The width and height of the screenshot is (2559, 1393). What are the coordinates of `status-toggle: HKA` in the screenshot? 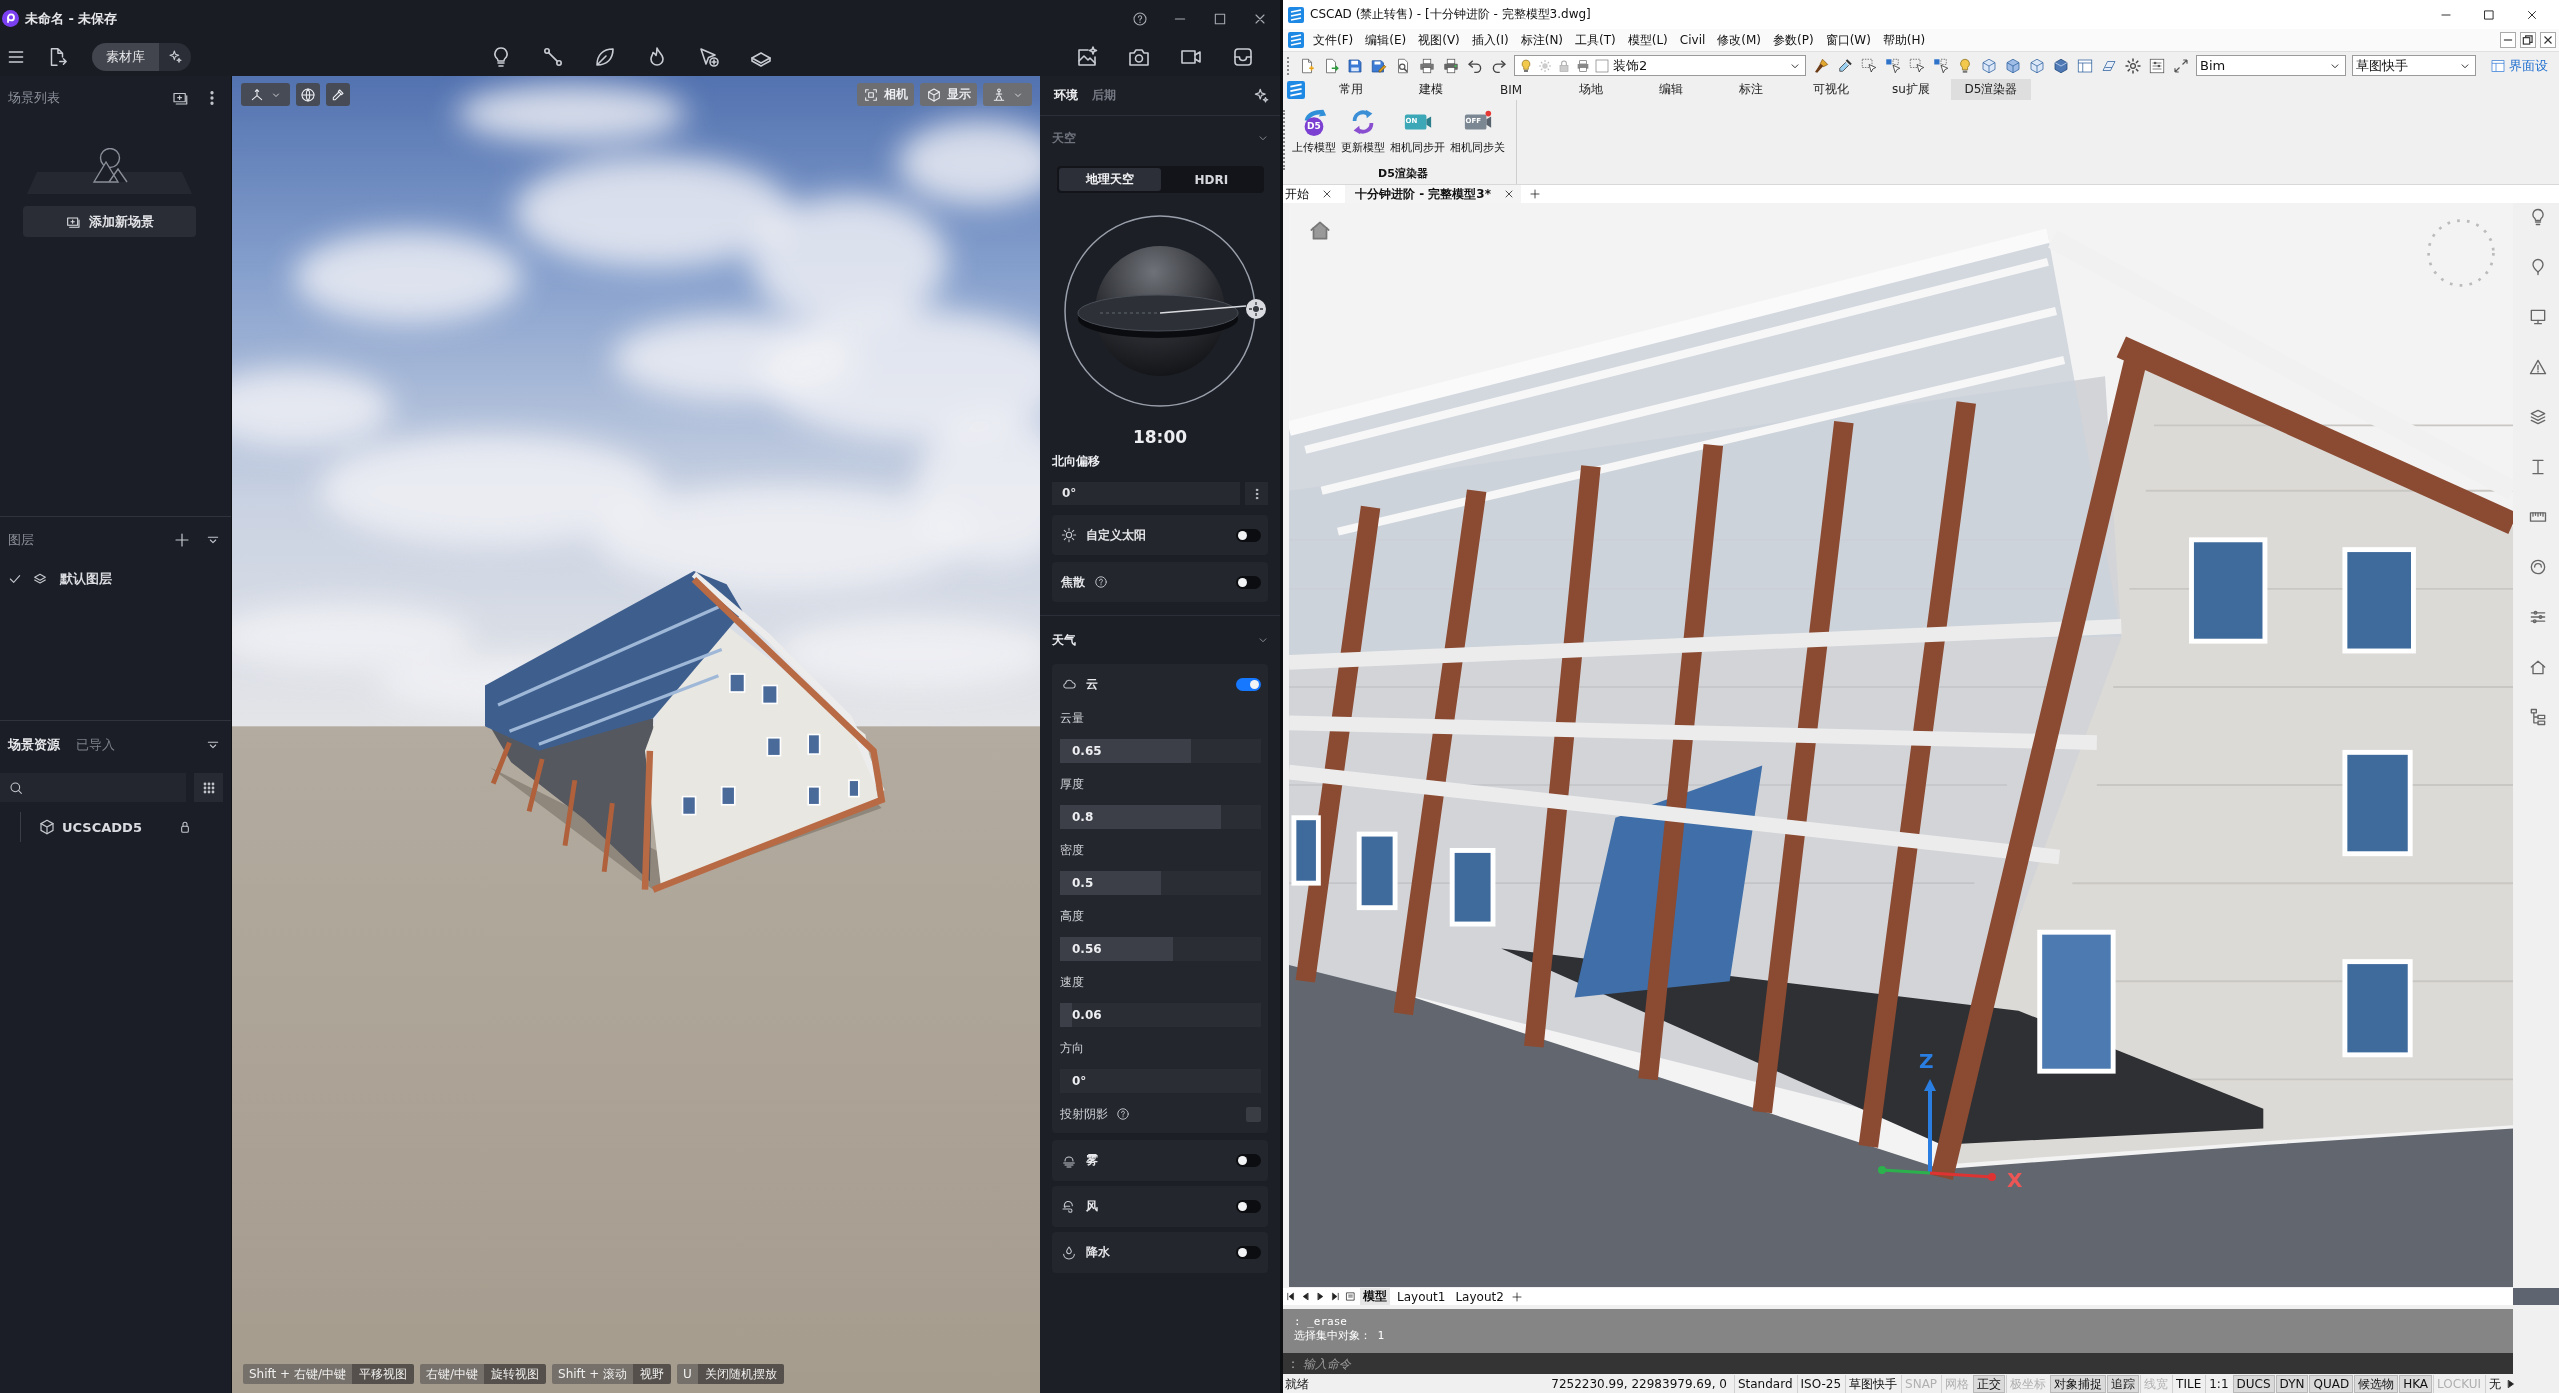 It's located at (2416, 1384).